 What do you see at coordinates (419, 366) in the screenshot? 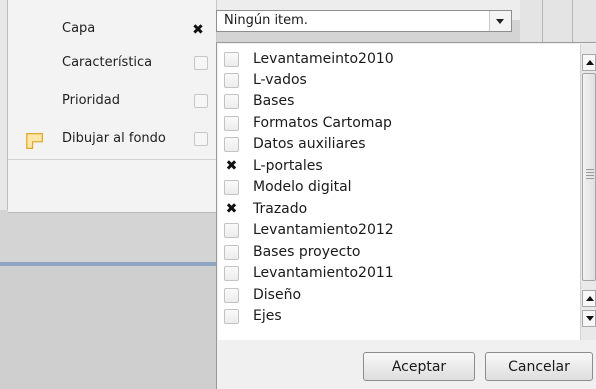
I see `accept-button: Aceptar` at bounding box center [419, 366].